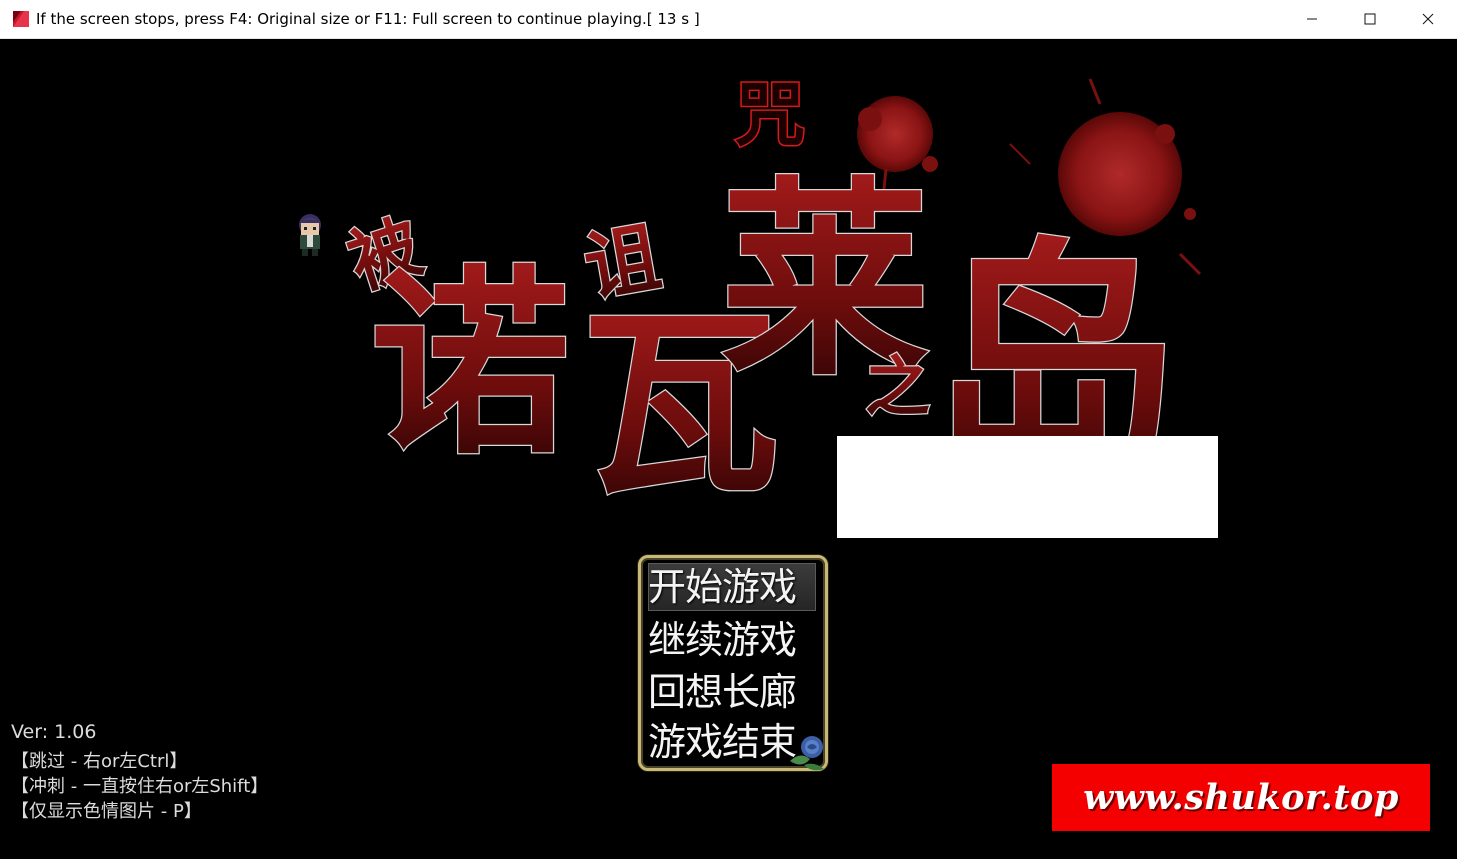  What do you see at coordinates (897, 387) in the screenshot?
I see `logo-char-7: 之` at bounding box center [897, 387].